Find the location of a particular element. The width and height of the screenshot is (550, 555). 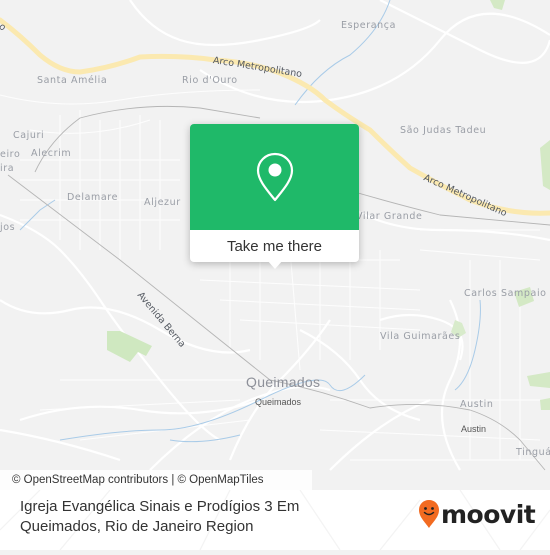

map-label-eiro-partial: eiro is located at coordinates (10, 154).